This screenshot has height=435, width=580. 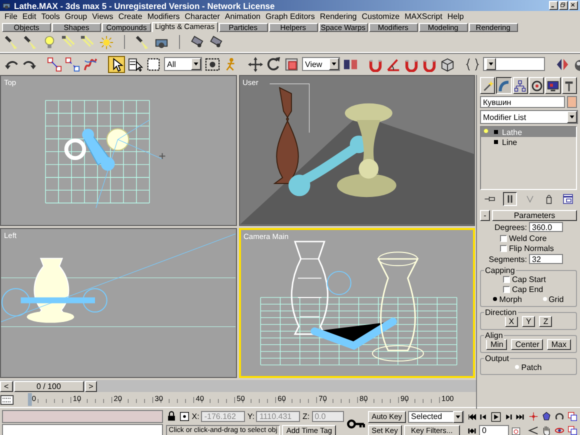 I want to click on go-end-icon, so click(x=520, y=417).